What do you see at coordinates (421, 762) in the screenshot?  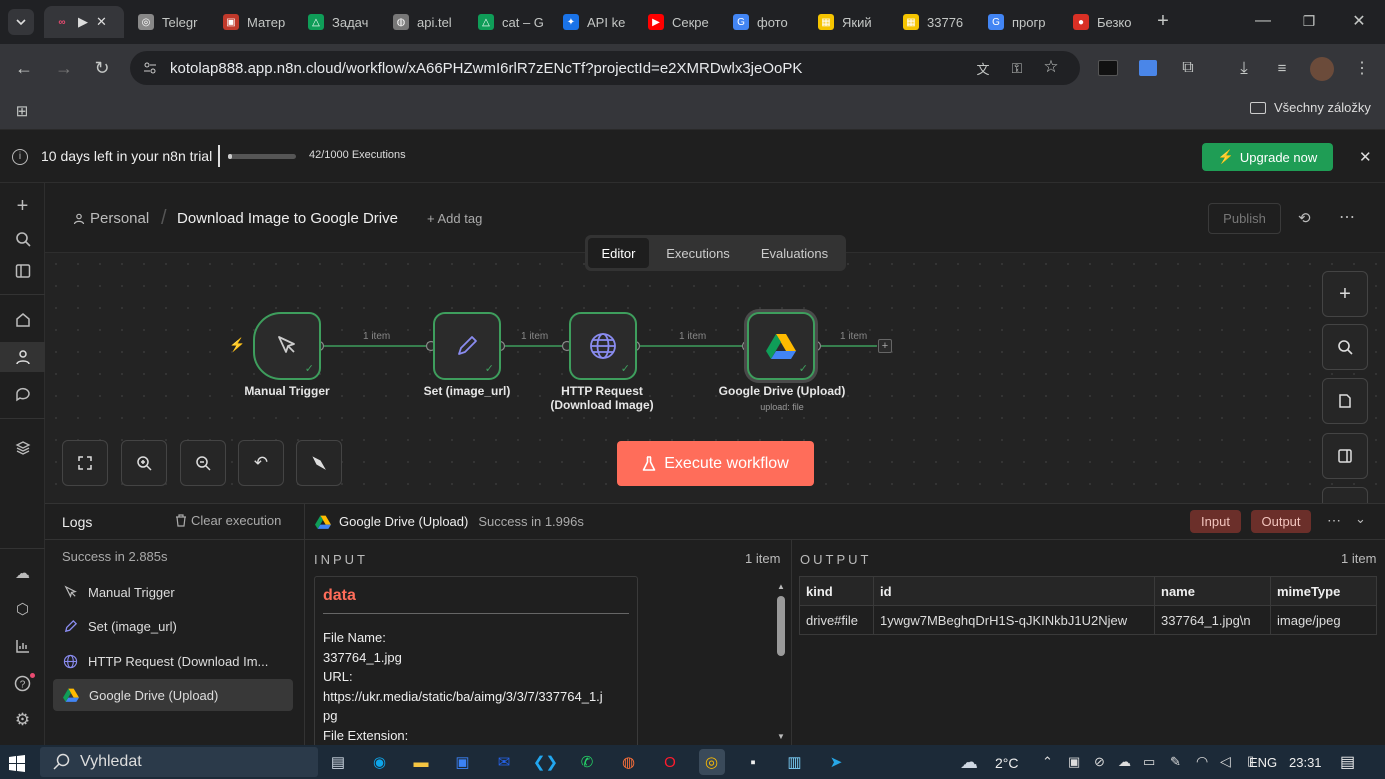 I see `file-explorer-icon: ▬` at bounding box center [421, 762].